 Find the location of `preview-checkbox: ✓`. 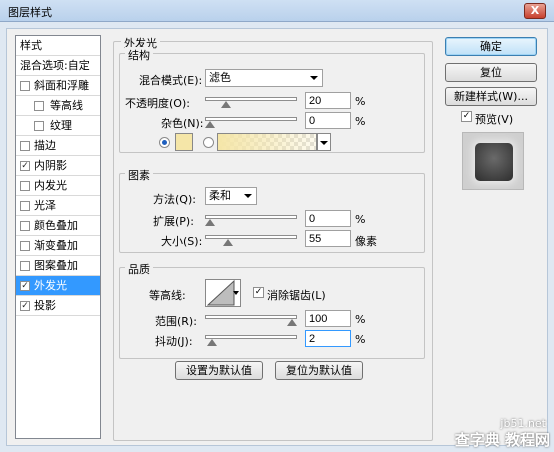

preview-checkbox: ✓ is located at coordinates (466, 116).